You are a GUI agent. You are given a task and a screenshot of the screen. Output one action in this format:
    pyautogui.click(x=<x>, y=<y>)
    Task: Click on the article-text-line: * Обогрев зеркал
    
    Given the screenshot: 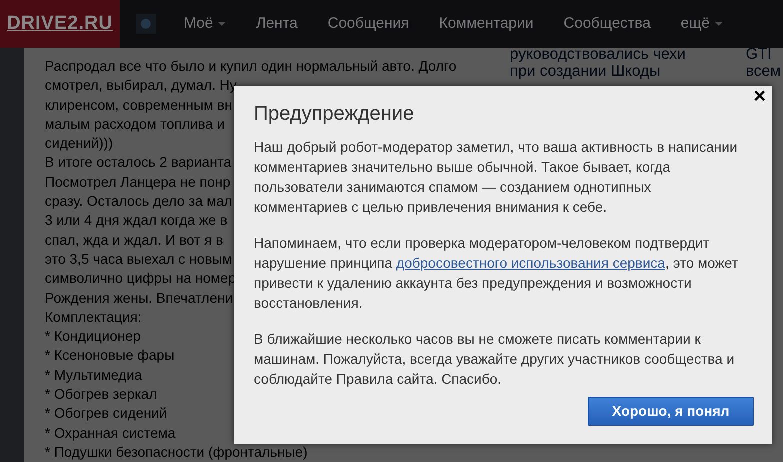 What is the action you would take?
    pyautogui.click(x=101, y=394)
    